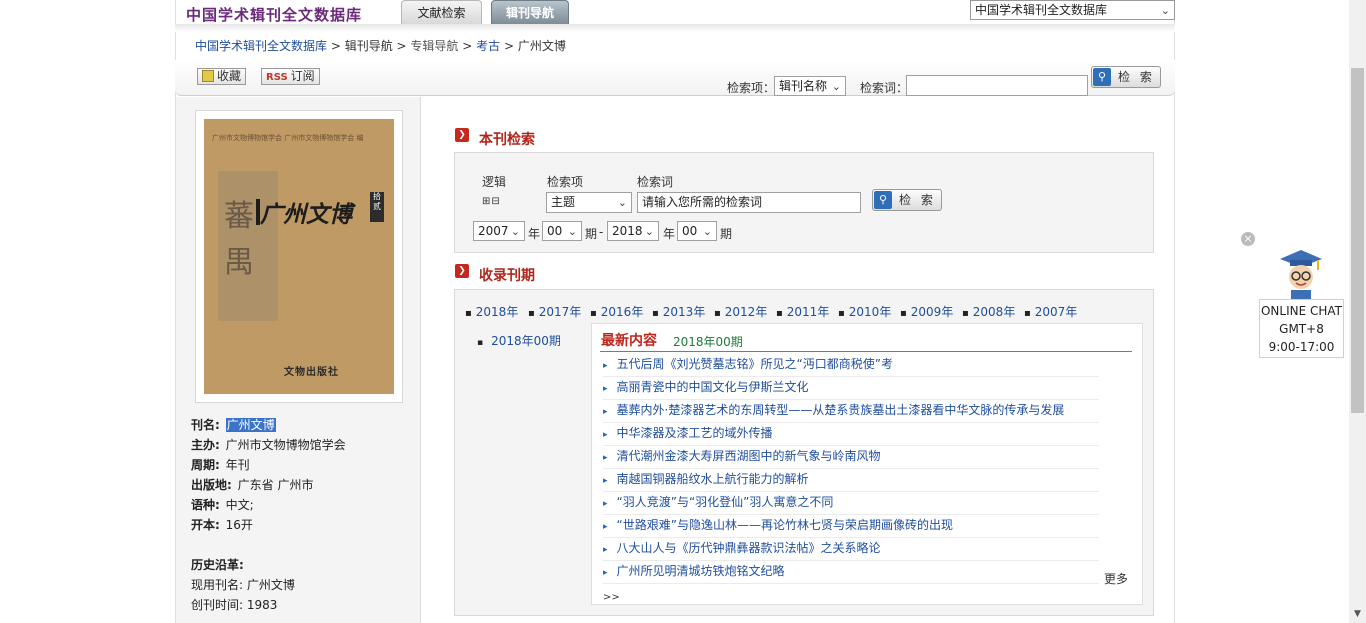 This screenshot has width=1366, height=623. I want to click on article-link: ▸ 八大山人与《历代钟鼎彝器款识法帖》之关系略论, so click(851, 550).